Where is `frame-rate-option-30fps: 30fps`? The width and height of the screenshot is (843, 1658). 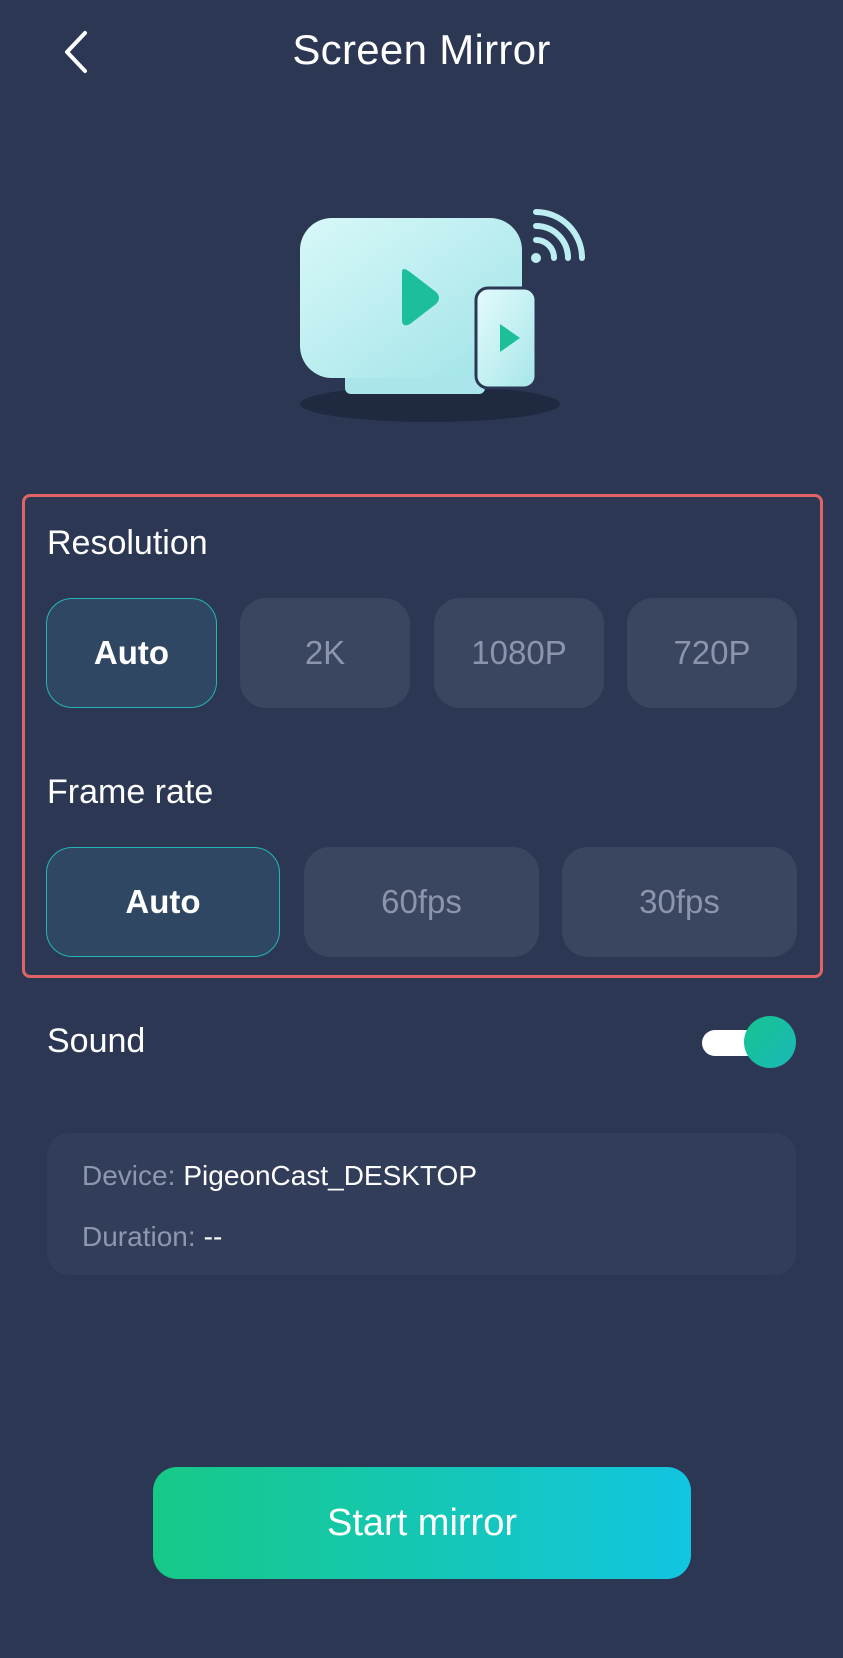 frame-rate-option-30fps: 30fps is located at coordinates (679, 902).